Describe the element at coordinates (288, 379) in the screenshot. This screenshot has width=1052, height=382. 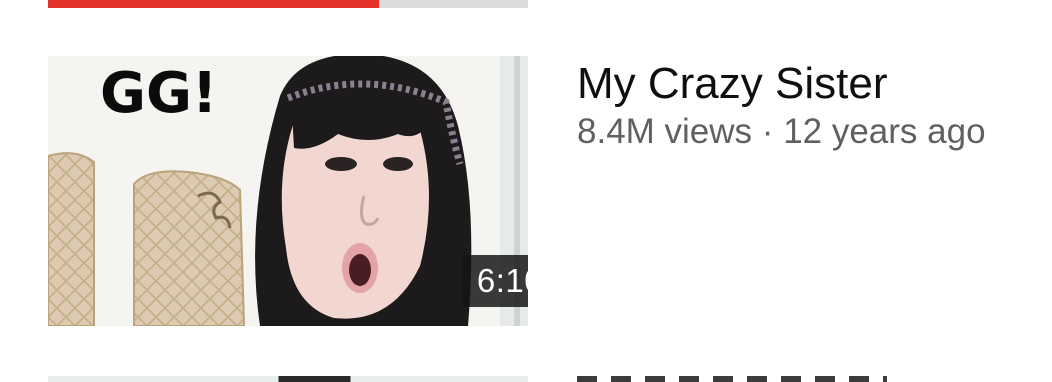
I see `next-video-thumbnail` at that location.